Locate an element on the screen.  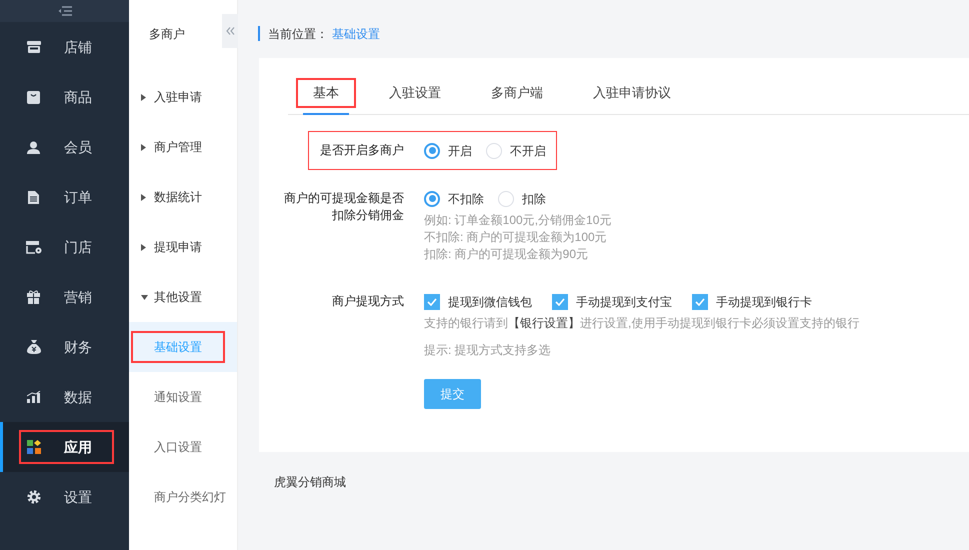
hint-text: 支持的银行请到【银行设置】进行设置,使用手动提现到银行卡必须设置支持的银行 is located at coordinates (642, 323).